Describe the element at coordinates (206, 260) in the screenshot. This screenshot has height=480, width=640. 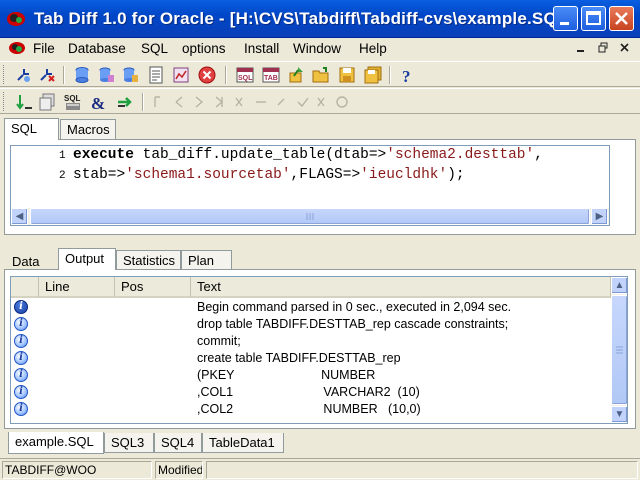
I see `tab-plan: Plan` at that location.